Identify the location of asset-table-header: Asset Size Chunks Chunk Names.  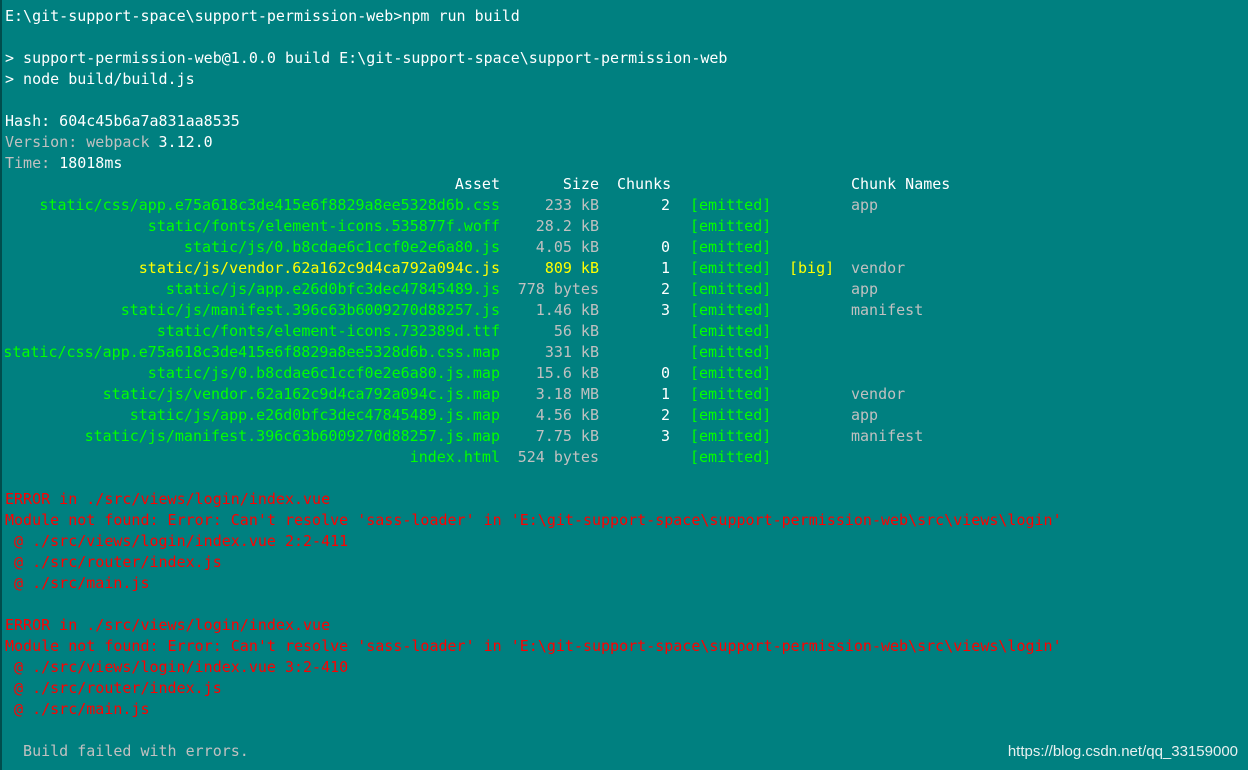
(624, 184).